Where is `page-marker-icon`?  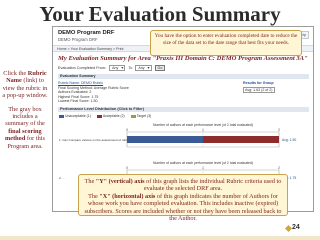 page-marker-icon is located at coordinates (288, 228).